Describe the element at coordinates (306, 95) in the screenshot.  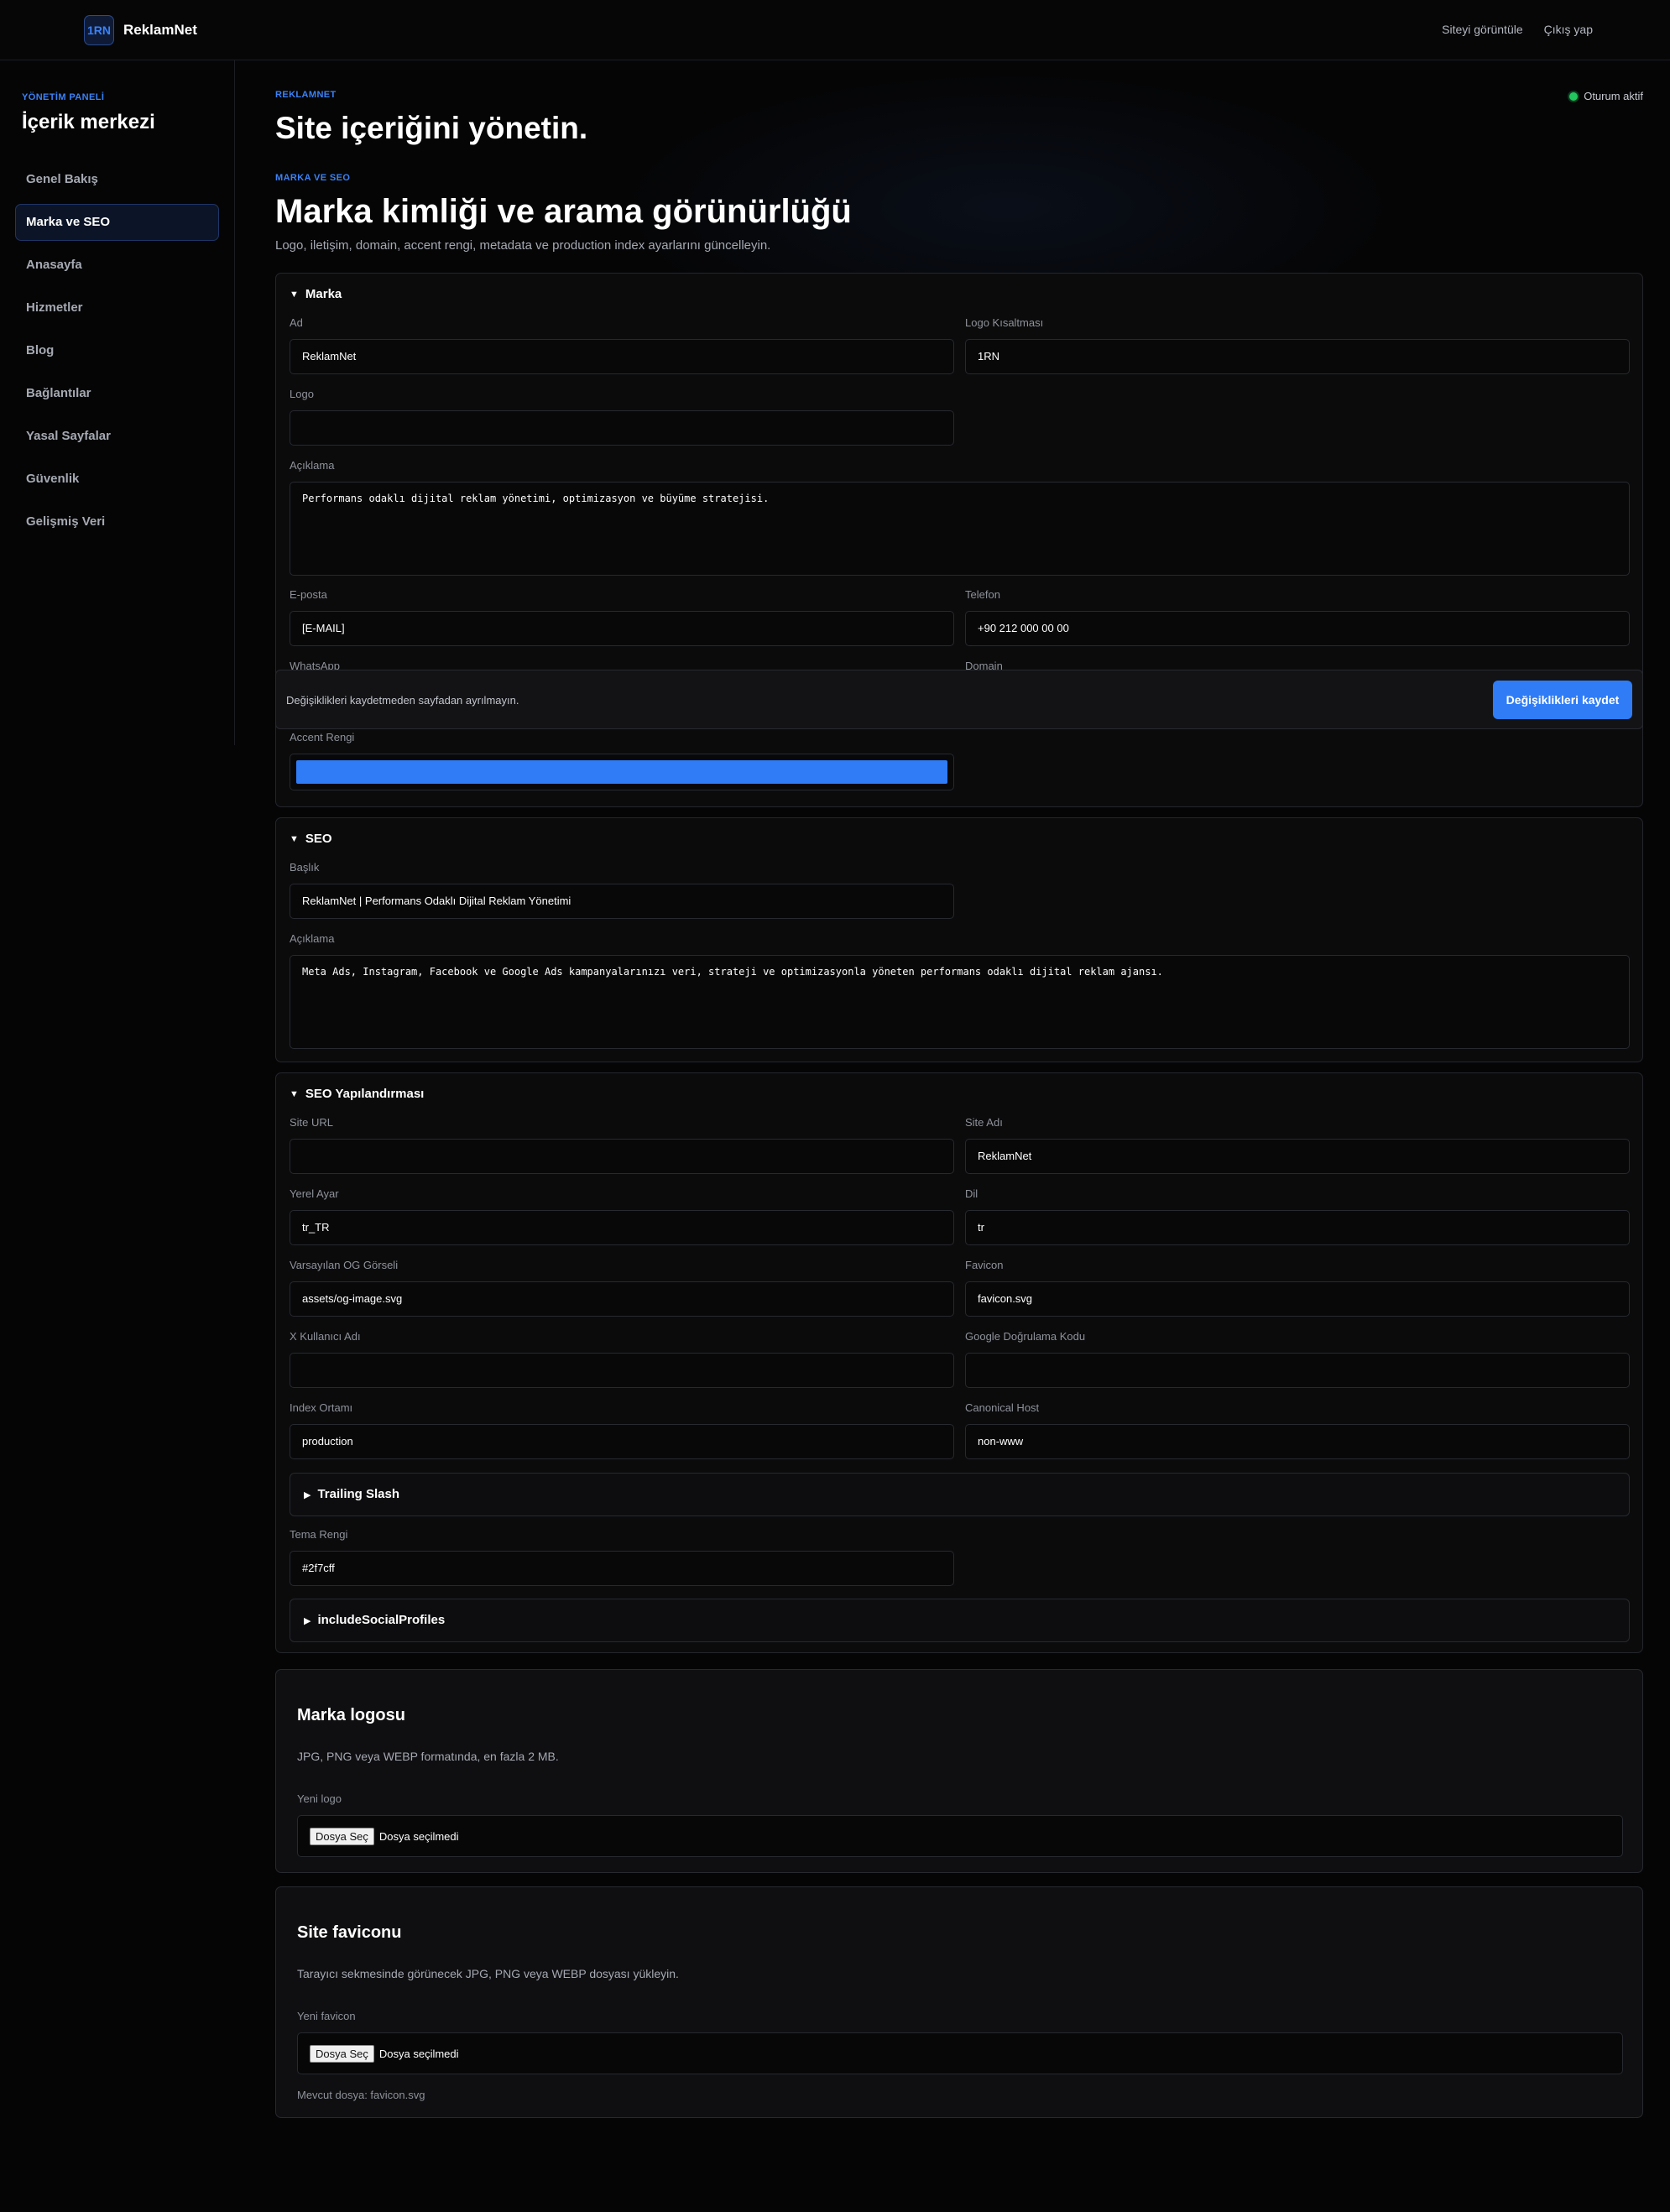
I see `page-kicker: REKLAMNET` at that location.